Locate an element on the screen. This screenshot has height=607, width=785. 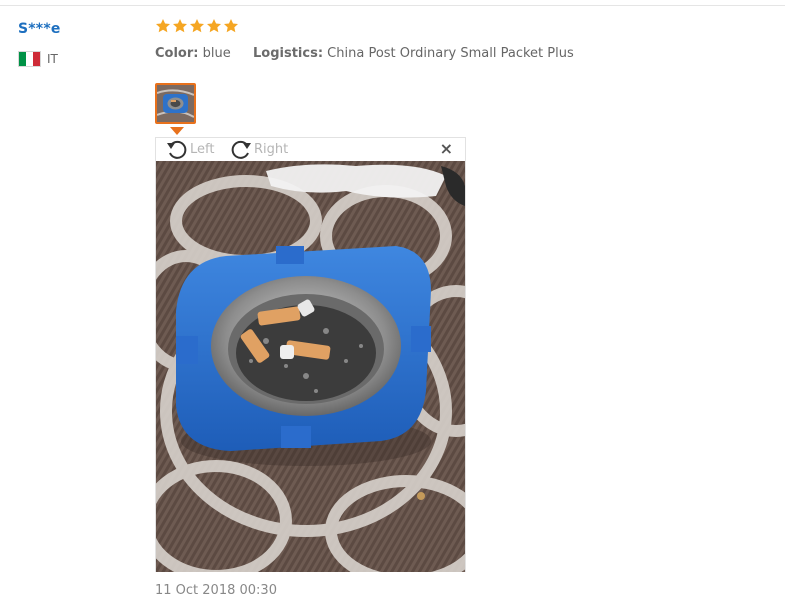
reviewer-name: S***e is located at coordinates (39, 29).